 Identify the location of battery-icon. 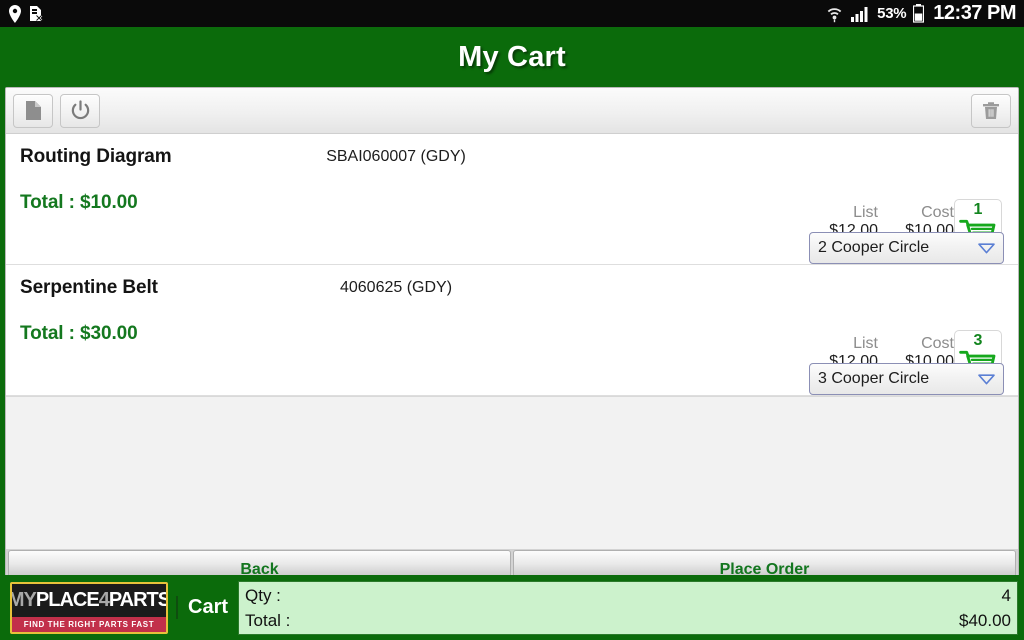
(919, 13).